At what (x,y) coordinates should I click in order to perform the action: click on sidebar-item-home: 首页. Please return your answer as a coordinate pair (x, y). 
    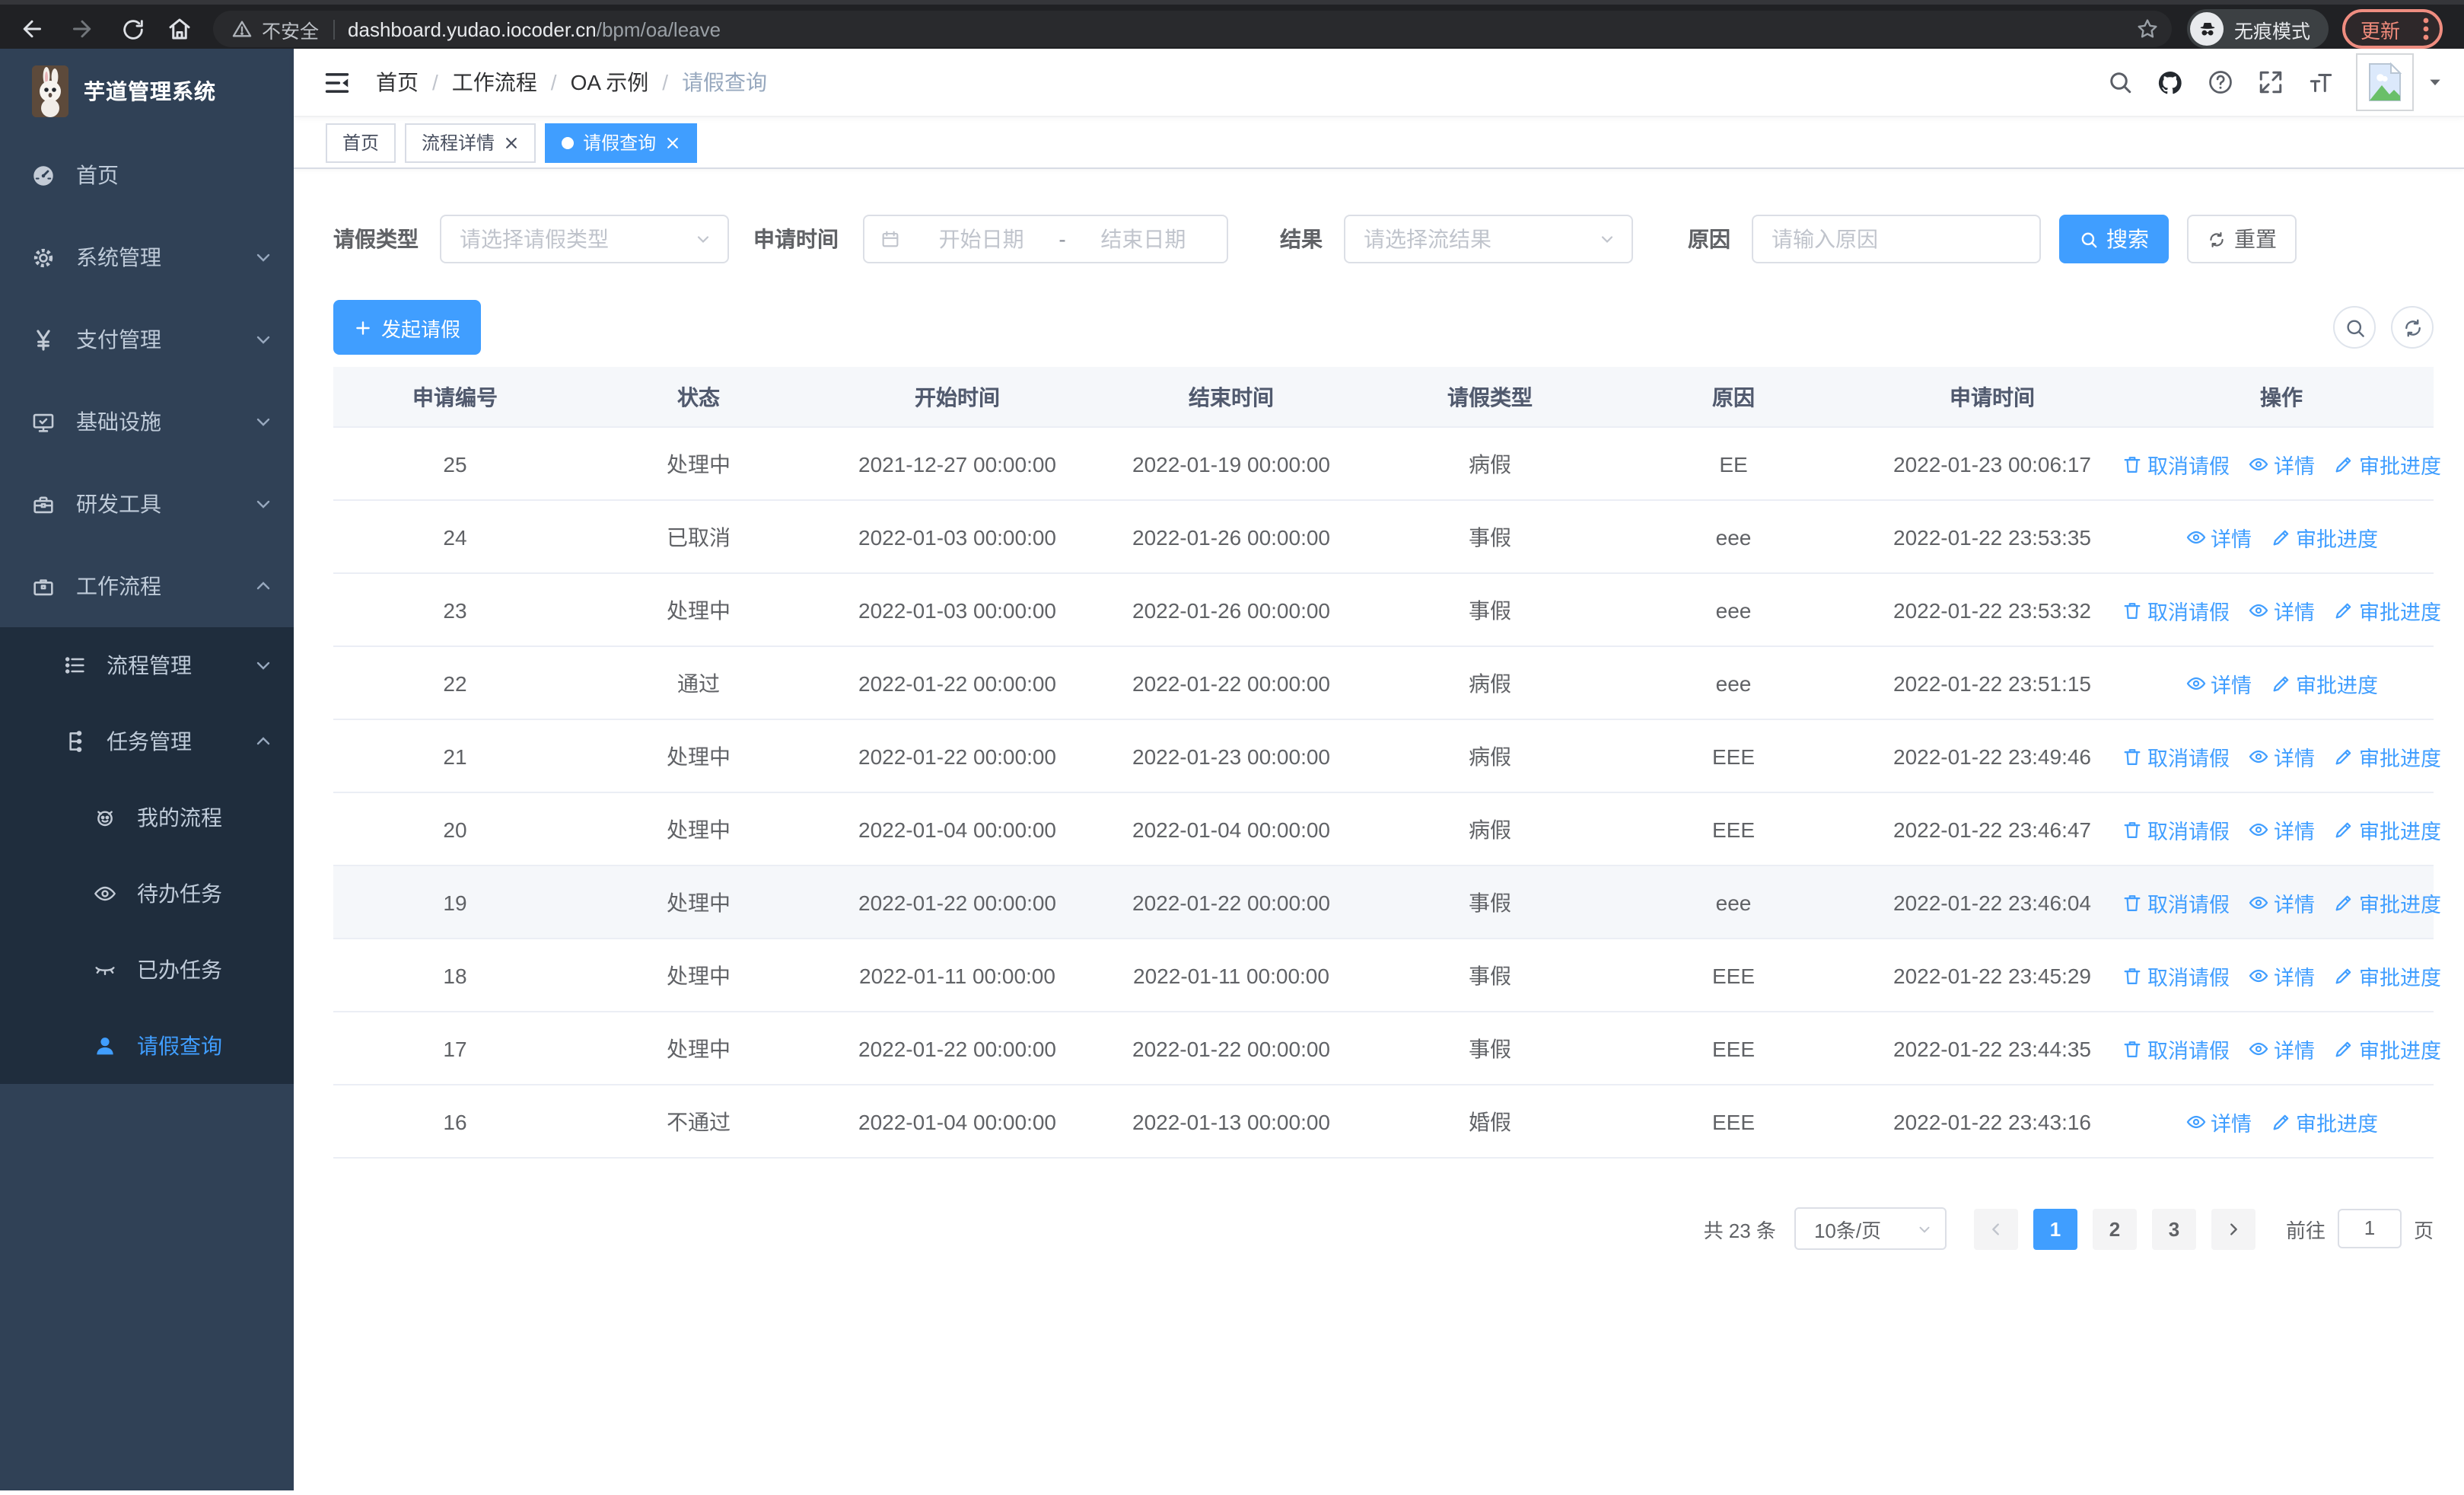
    Looking at the image, I should click on (147, 175).